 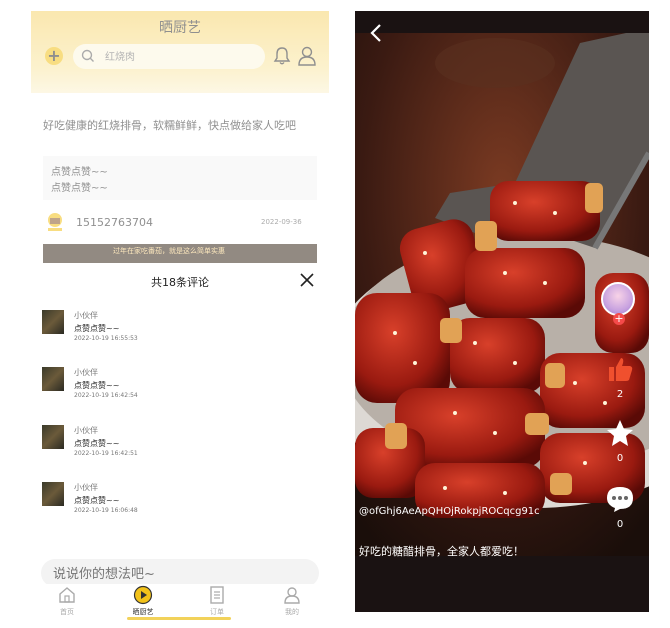 I want to click on tab-profile: 我的, so click(x=292, y=603).